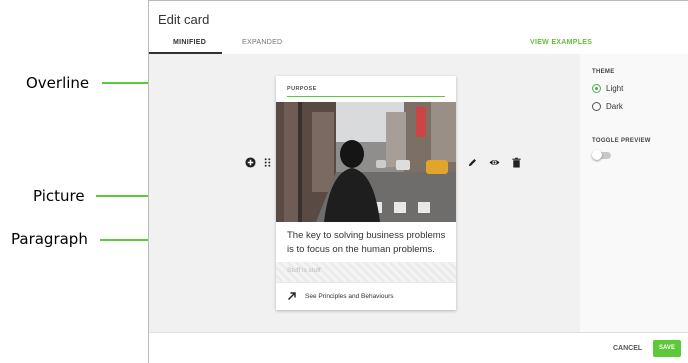 This screenshot has height=363, width=688. I want to click on theme-option-light: Light, so click(607, 88).